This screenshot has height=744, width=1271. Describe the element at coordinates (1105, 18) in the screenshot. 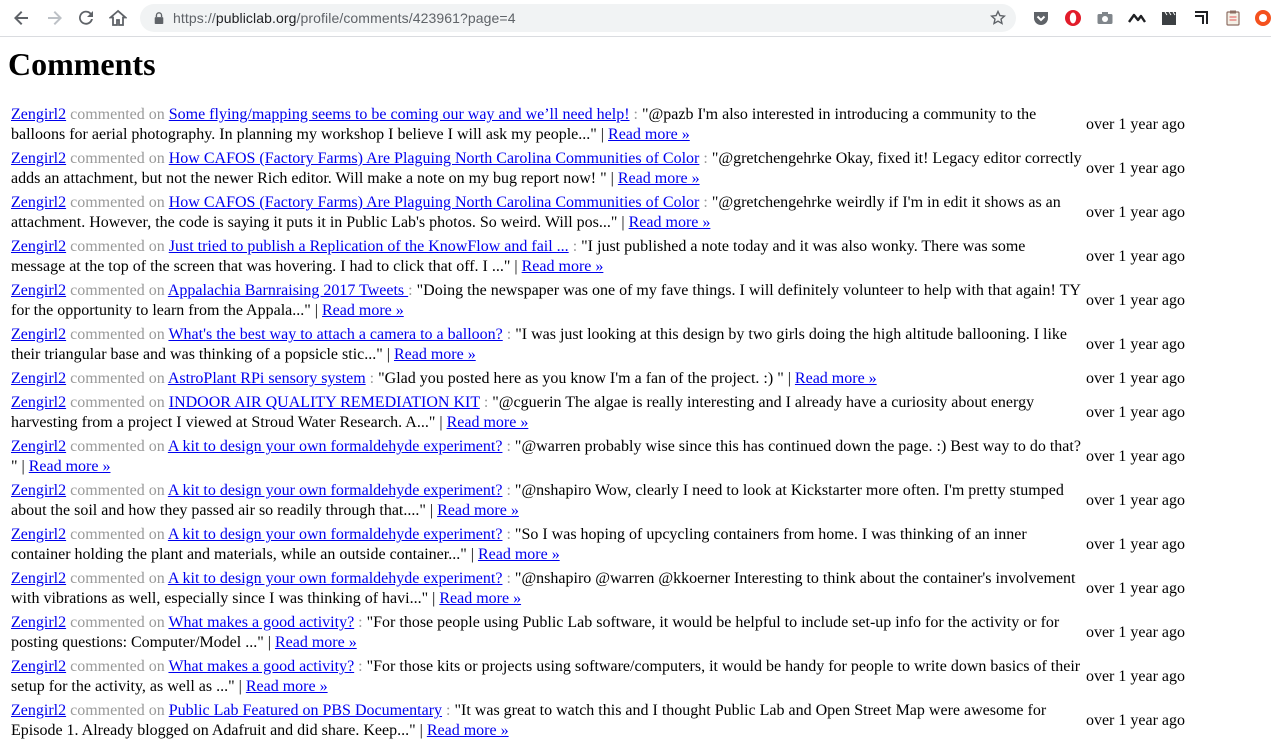

I see `camera-extension-icon` at that location.